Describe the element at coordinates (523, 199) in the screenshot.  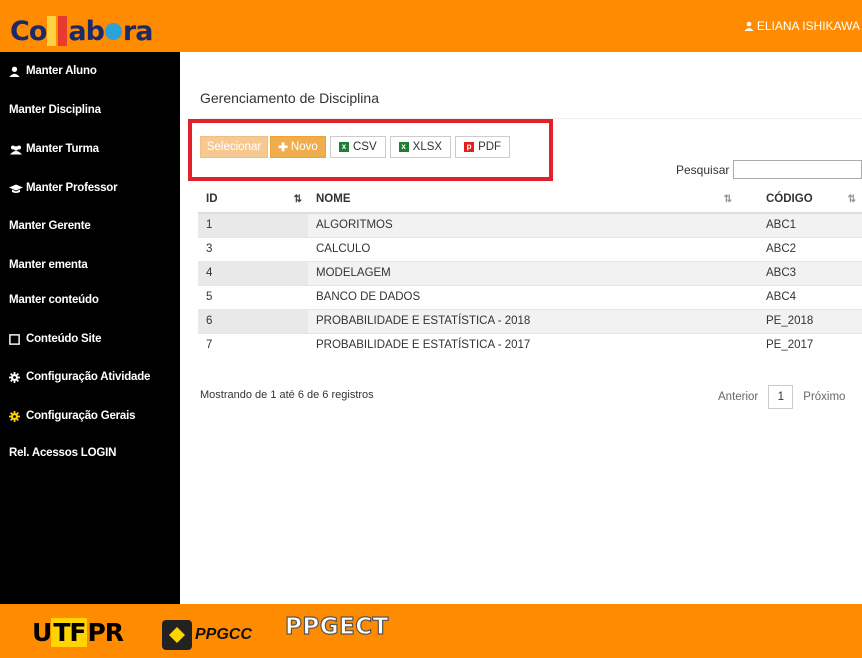
I see `column-header-nome: NOME ⇅` at that location.